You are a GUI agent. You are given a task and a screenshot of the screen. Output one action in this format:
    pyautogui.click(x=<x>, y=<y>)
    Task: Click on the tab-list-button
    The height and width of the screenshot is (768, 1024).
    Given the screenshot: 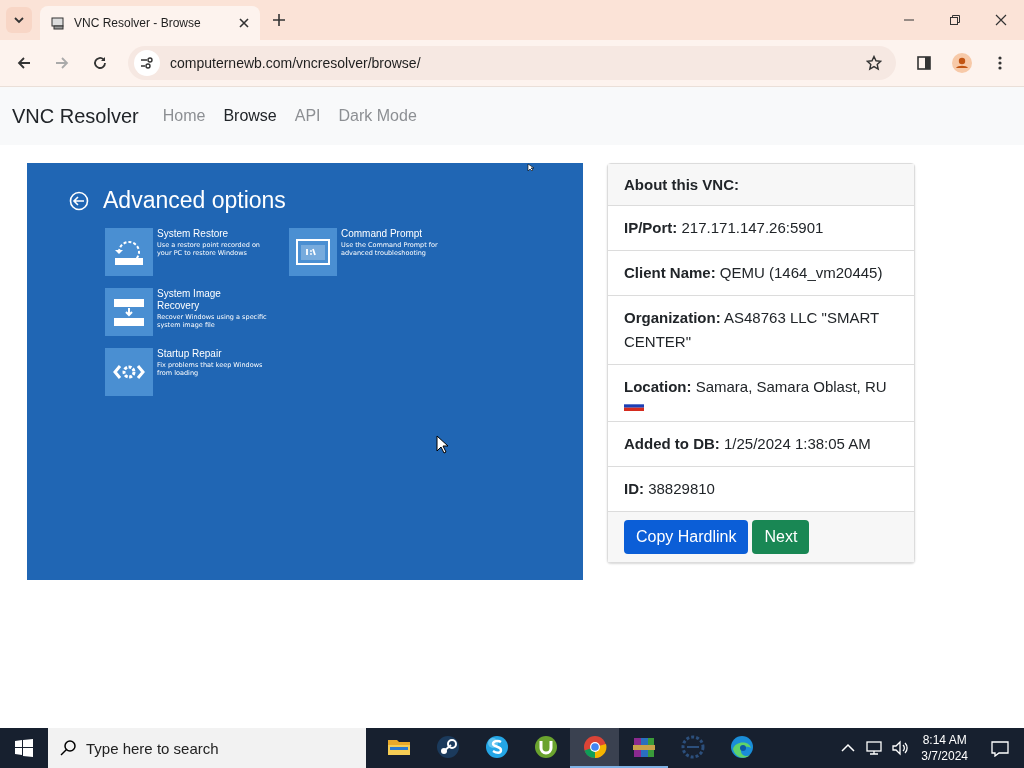 What is the action you would take?
    pyautogui.click(x=19, y=20)
    